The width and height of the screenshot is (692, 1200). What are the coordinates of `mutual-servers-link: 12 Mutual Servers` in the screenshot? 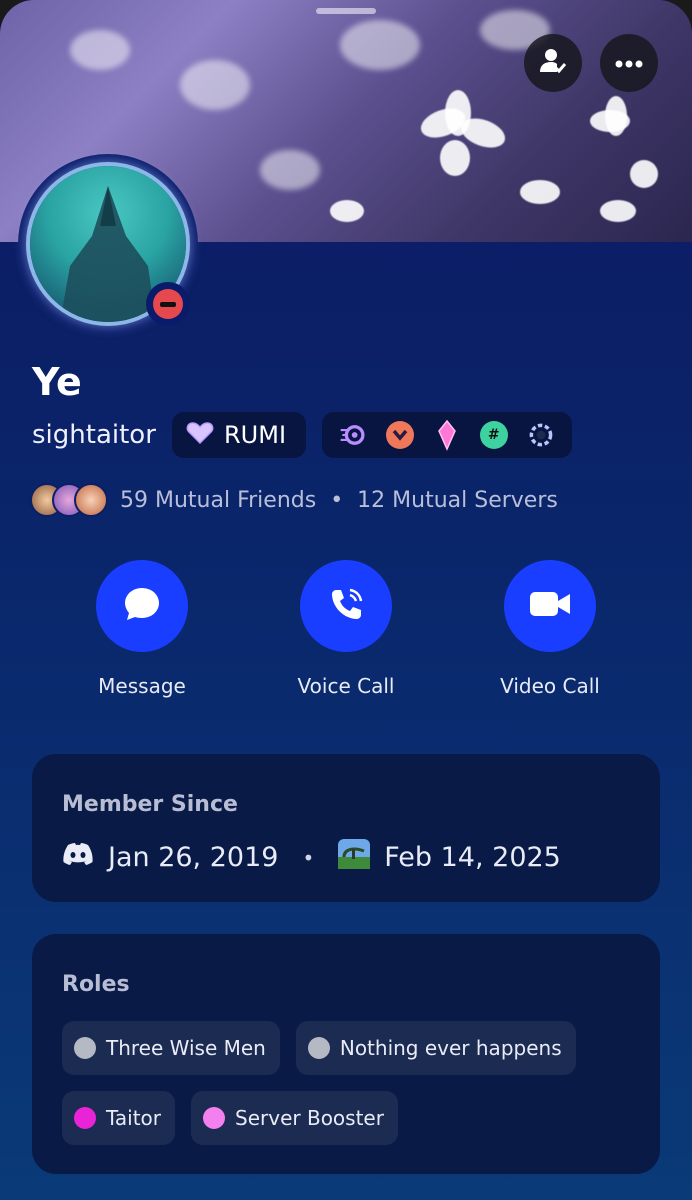 It's located at (457, 500).